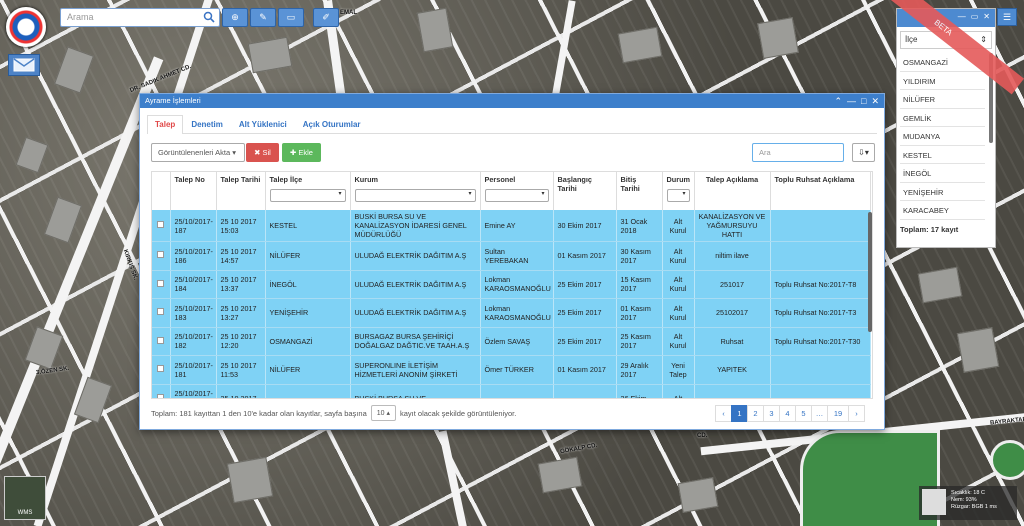 The image size is (1024, 526). Describe the element at coordinates (241, 391) in the screenshot. I see `table-cell: 25 10 2017` at that location.